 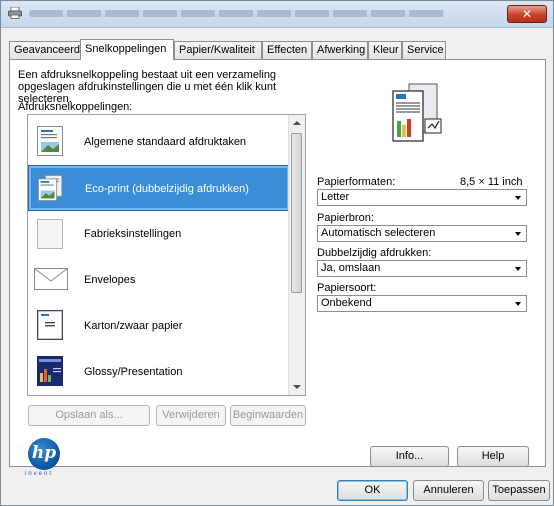 I want to click on window-title-redacted, so click(x=237, y=13).